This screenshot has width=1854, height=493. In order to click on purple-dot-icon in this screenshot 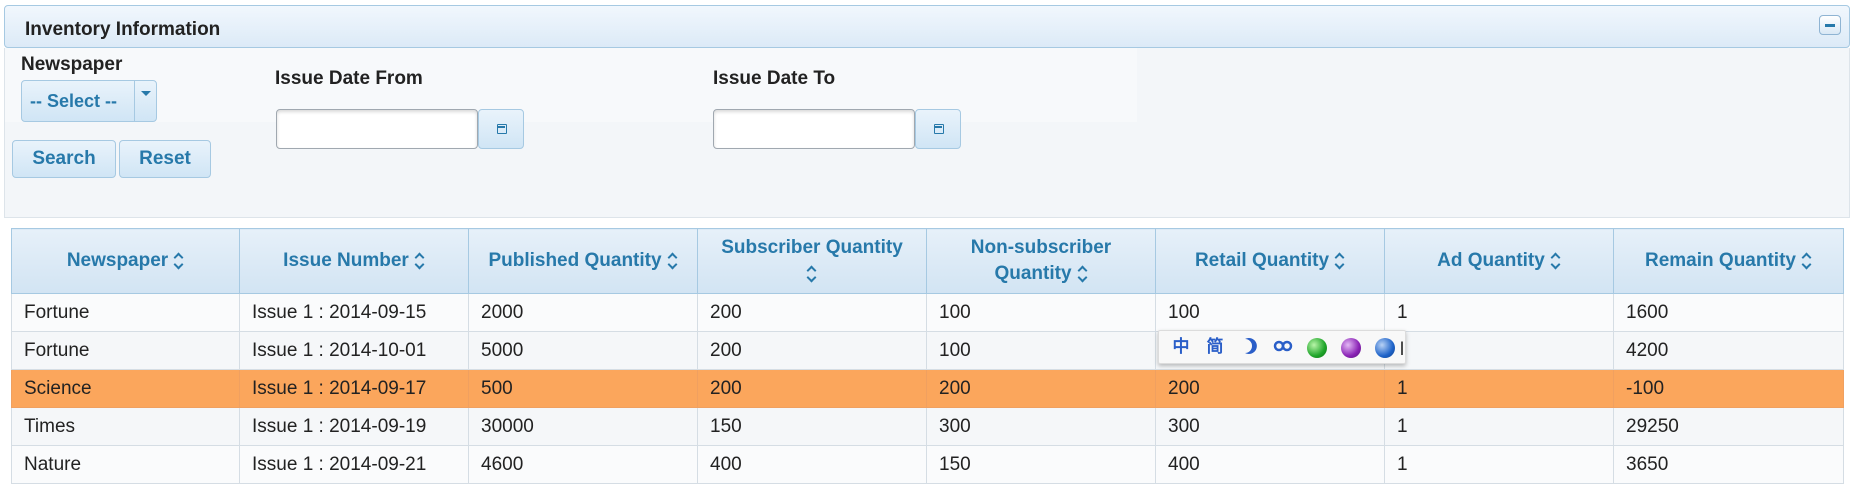, I will do `click(1351, 348)`.